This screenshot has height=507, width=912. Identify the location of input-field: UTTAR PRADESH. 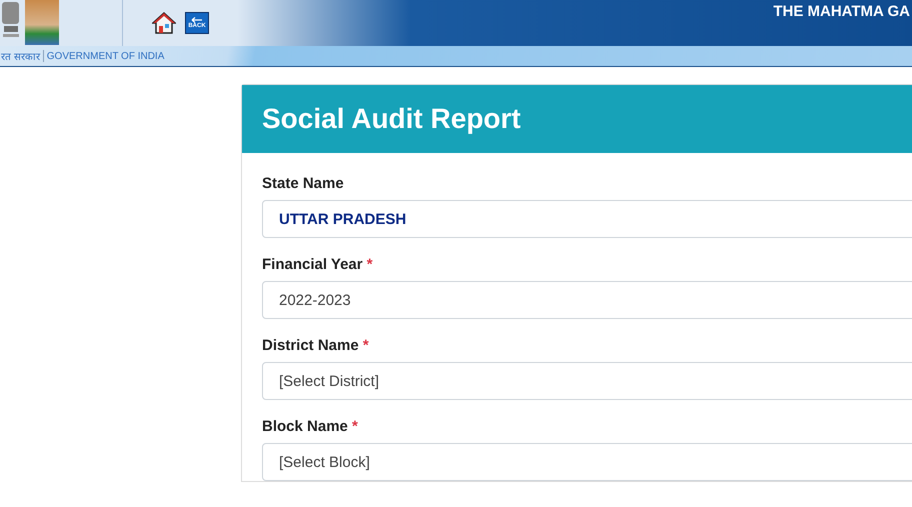
(587, 219).